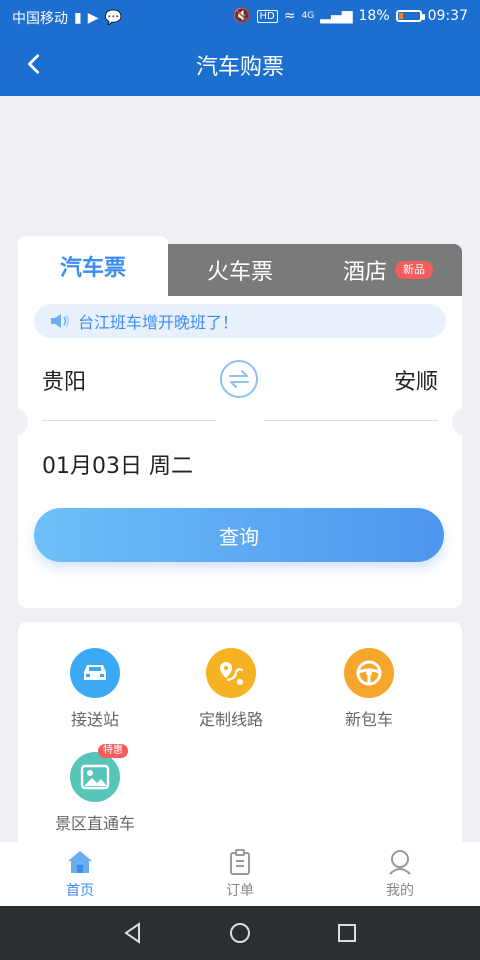 The image size is (480, 960). Describe the element at coordinates (240, 321) in the screenshot. I see `notice-banner: 台江班车增开晚班了！` at that location.